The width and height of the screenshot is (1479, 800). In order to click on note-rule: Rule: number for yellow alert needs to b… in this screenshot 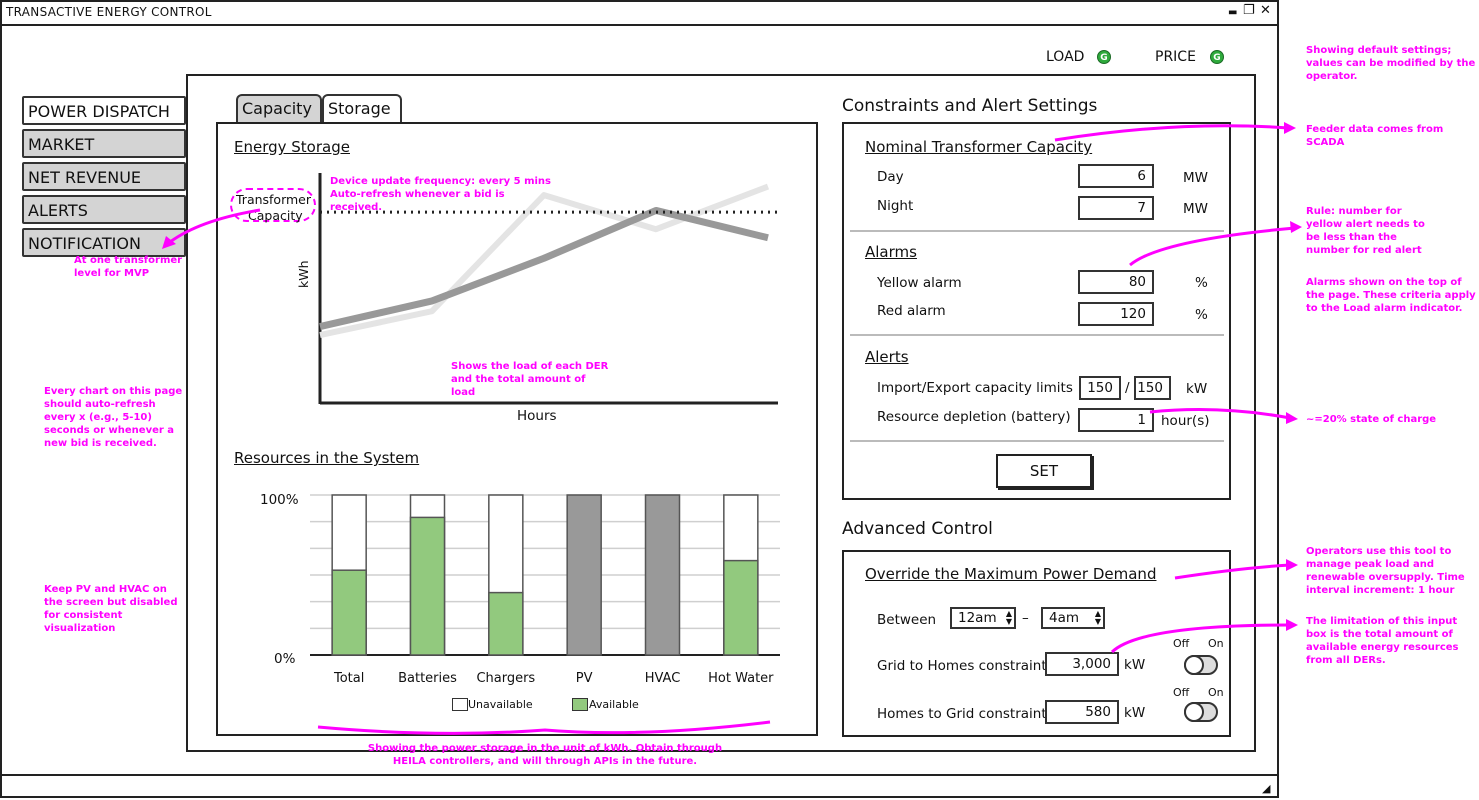, I will do `click(1365, 231)`.